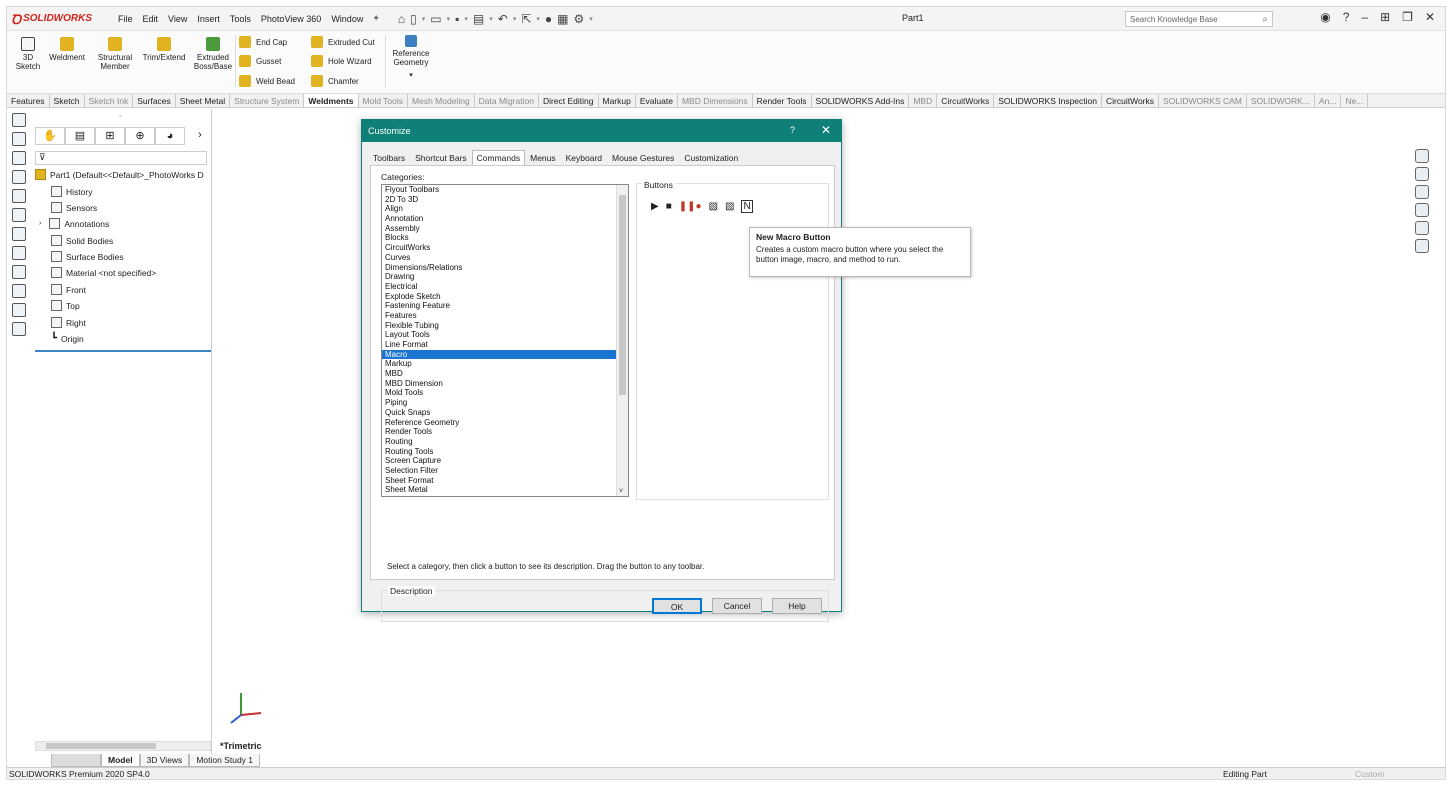  Describe the element at coordinates (677, 606) in the screenshot. I see `ok-button: OK` at that location.